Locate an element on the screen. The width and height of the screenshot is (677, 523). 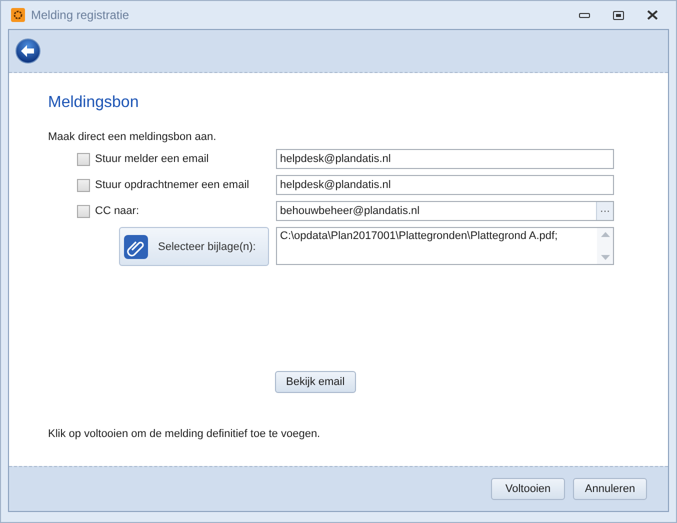
dialog-button: Voltooien is located at coordinates (528, 489).